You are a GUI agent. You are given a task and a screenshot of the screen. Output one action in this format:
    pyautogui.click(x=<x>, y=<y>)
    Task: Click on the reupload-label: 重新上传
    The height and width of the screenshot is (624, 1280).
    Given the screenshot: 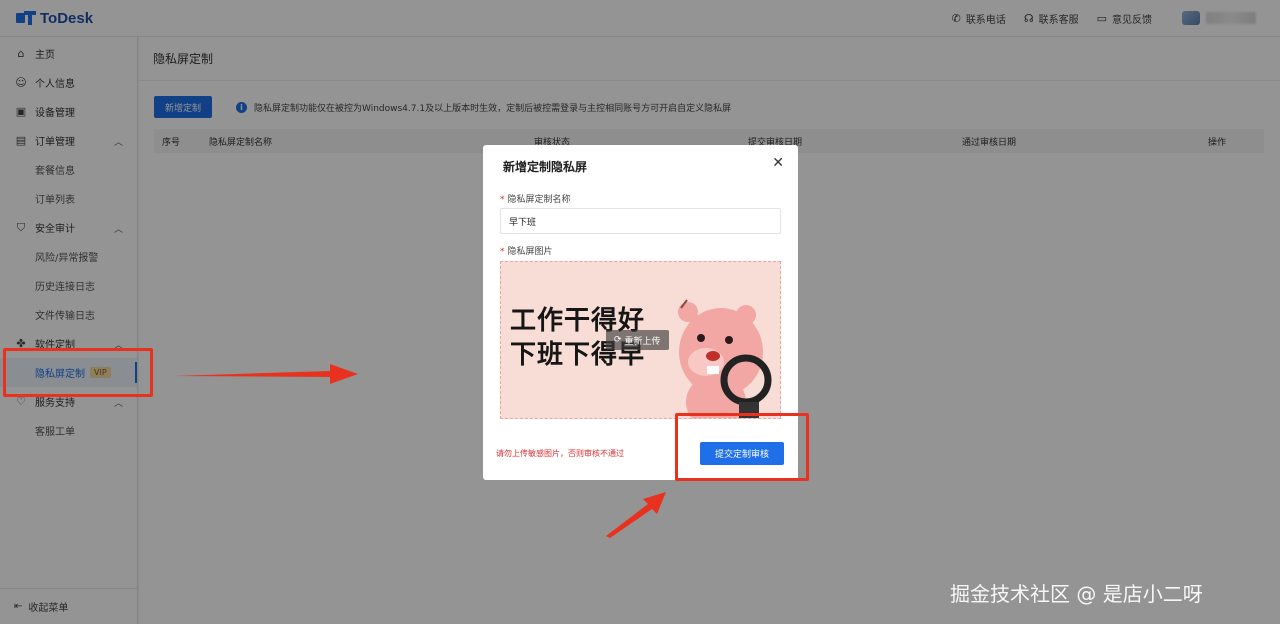 What is the action you would take?
    pyautogui.click(x=642, y=341)
    